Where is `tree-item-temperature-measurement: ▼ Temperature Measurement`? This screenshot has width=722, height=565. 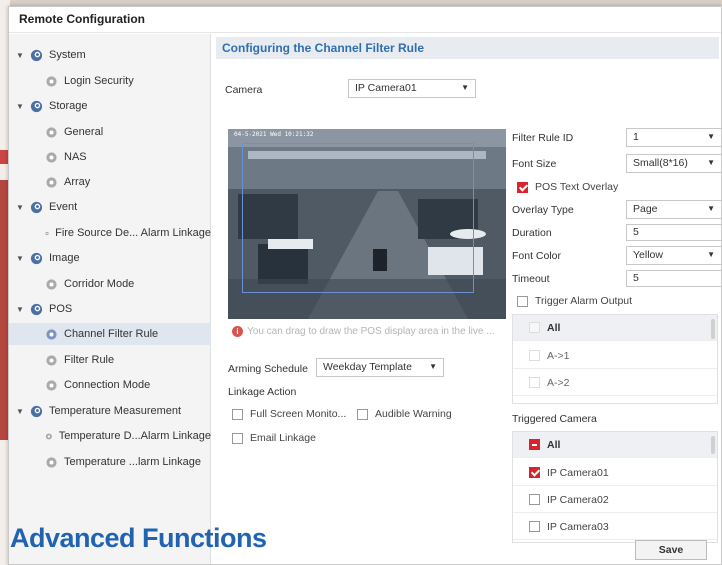 tree-item-temperature-measurement: ▼ Temperature Measurement is located at coordinates (110, 411).